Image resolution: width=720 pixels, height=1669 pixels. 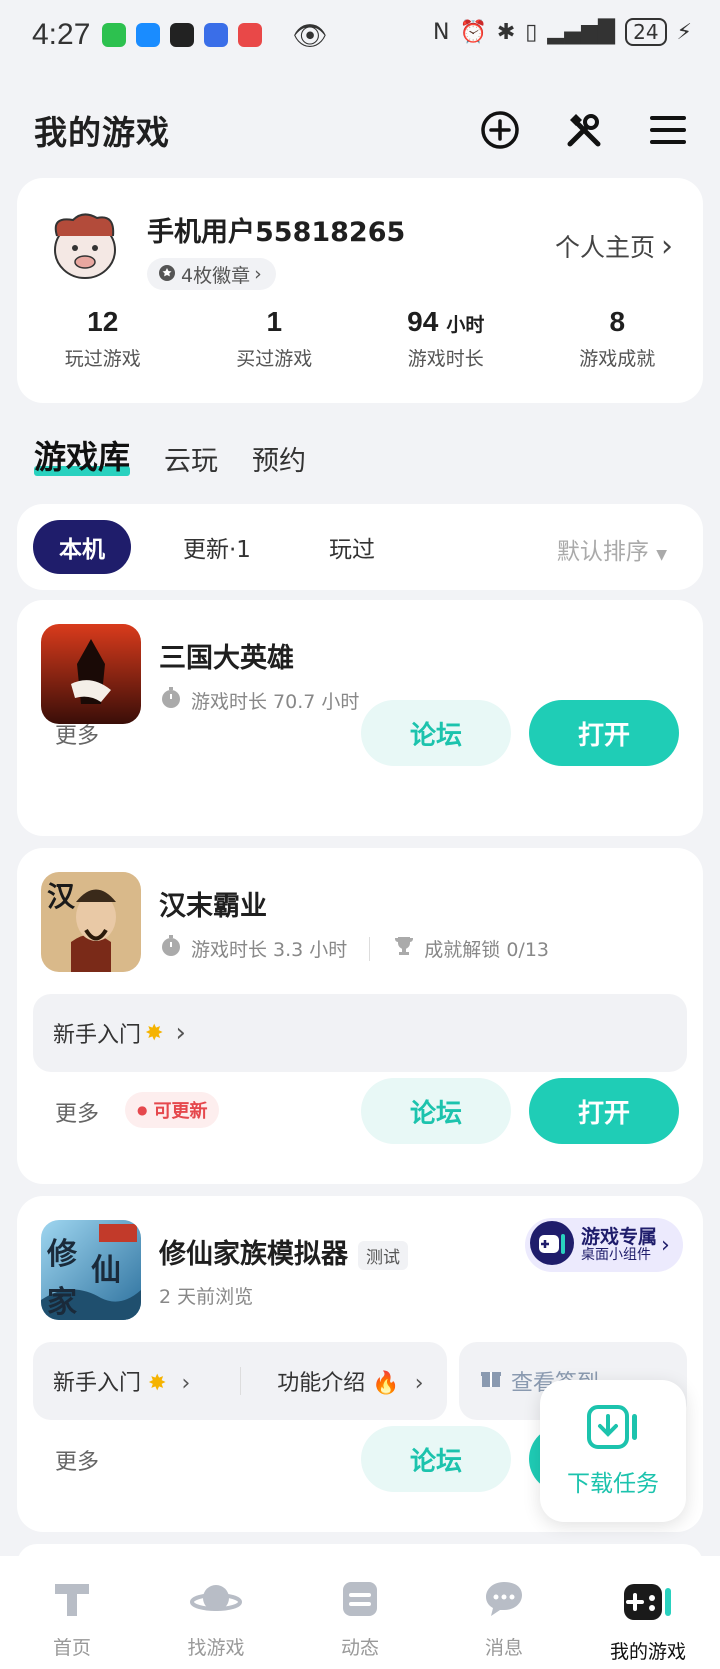 I want to click on download-tasks-button: 下载任务, so click(x=613, y=1451).